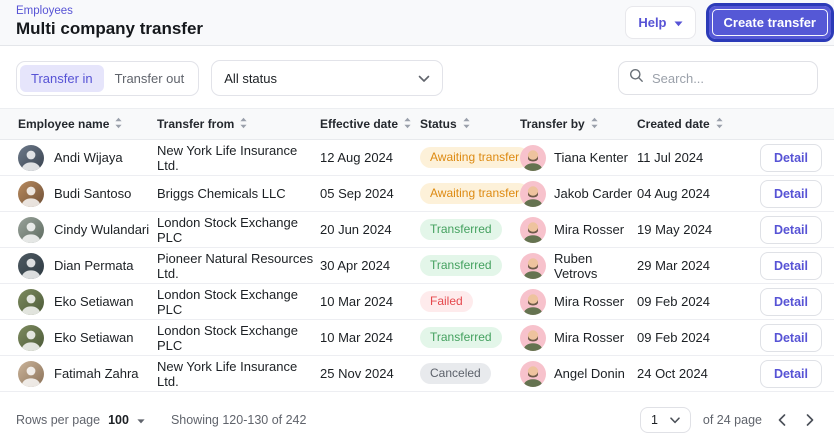 This screenshot has height=448, width=834. Describe the element at coordinates (62, 78) in the screenshot. I see `tab-transfer-in: Transfer in` at that location.